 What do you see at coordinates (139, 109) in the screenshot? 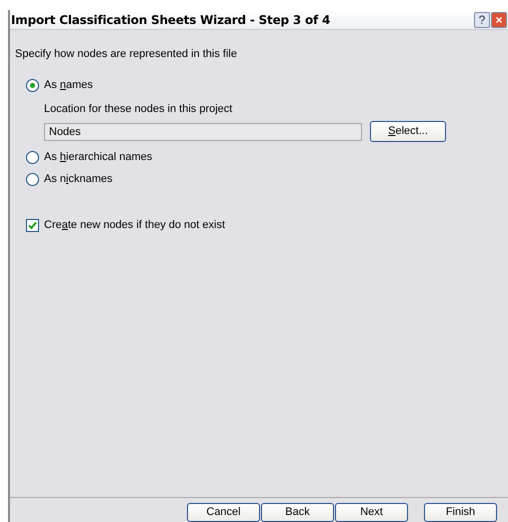
I see `location-label: Location for these nodes in this project` at bounding box center [139, 109].